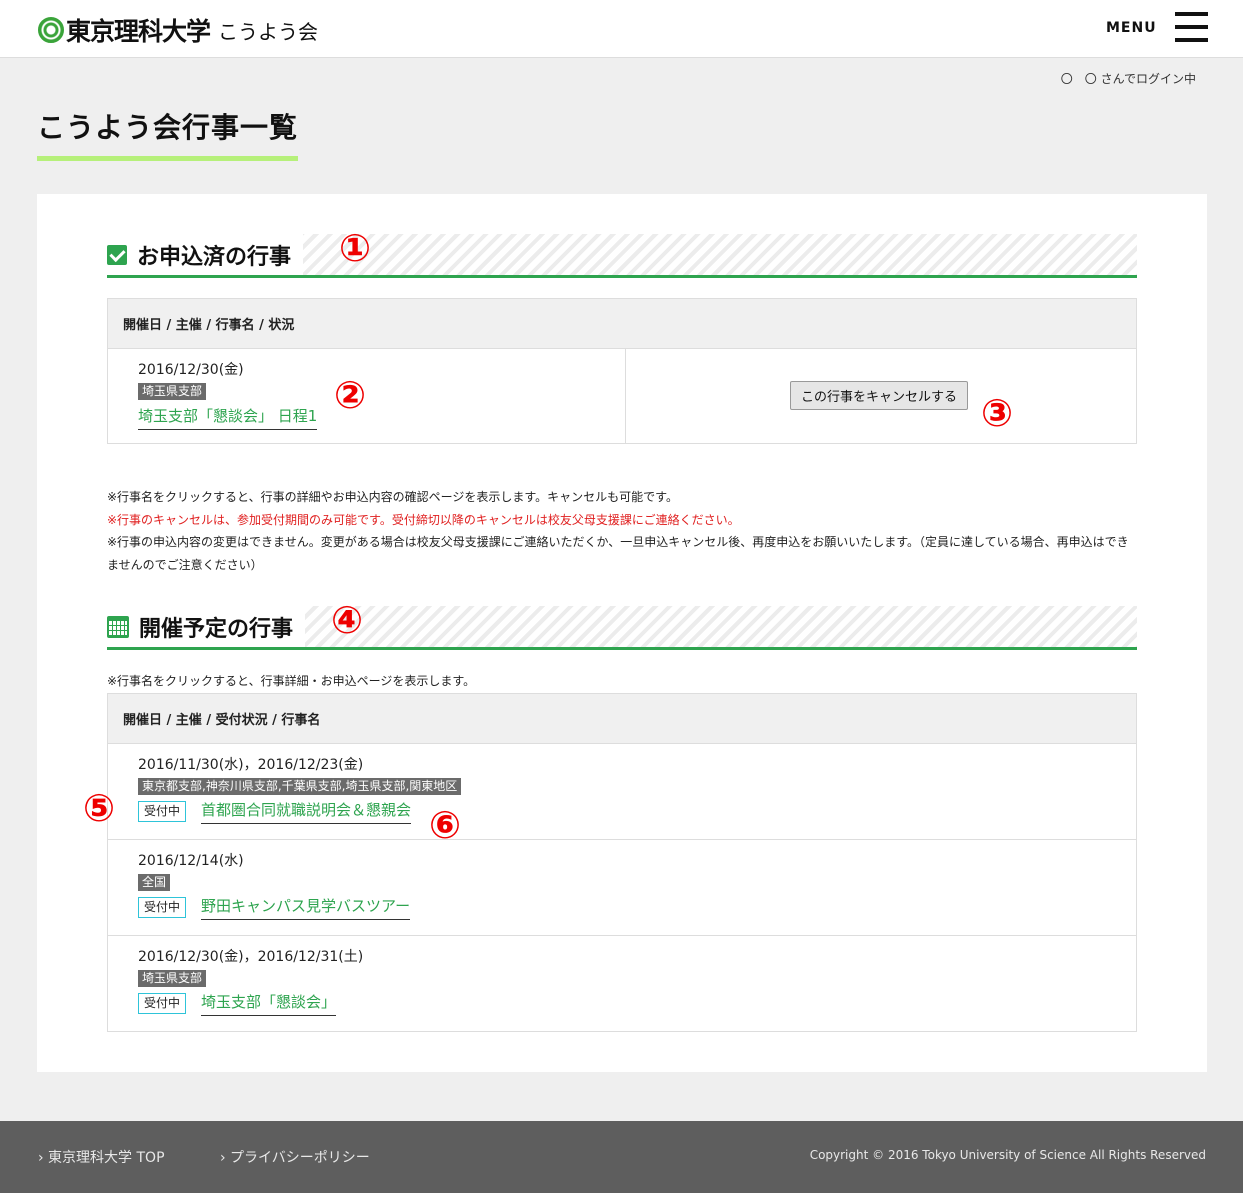 The image size is (1243, 1193). What do you see at coordinates (997, 413) in the screenshot?
I see `callout-3: ③` at bounding box center [997, 413].